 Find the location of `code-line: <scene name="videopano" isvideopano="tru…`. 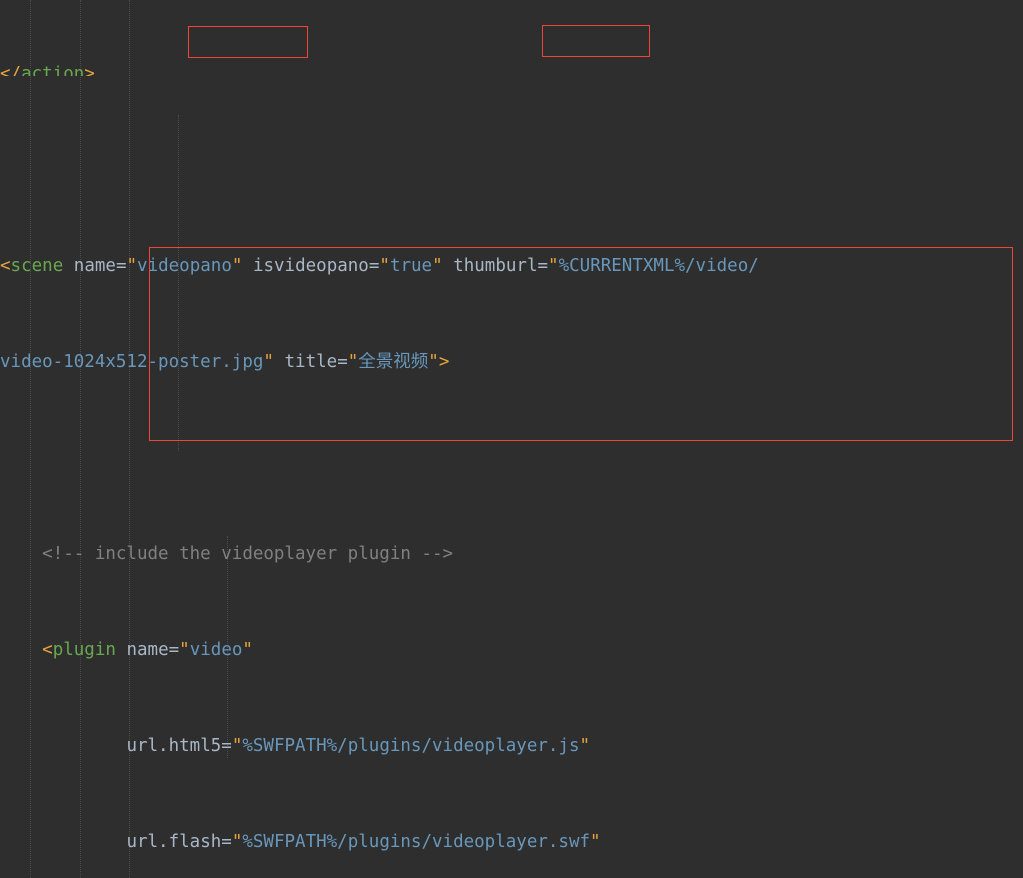

code-line: <scene name="videopano" isvideopano="tru… is located at coordinates (511, 266).